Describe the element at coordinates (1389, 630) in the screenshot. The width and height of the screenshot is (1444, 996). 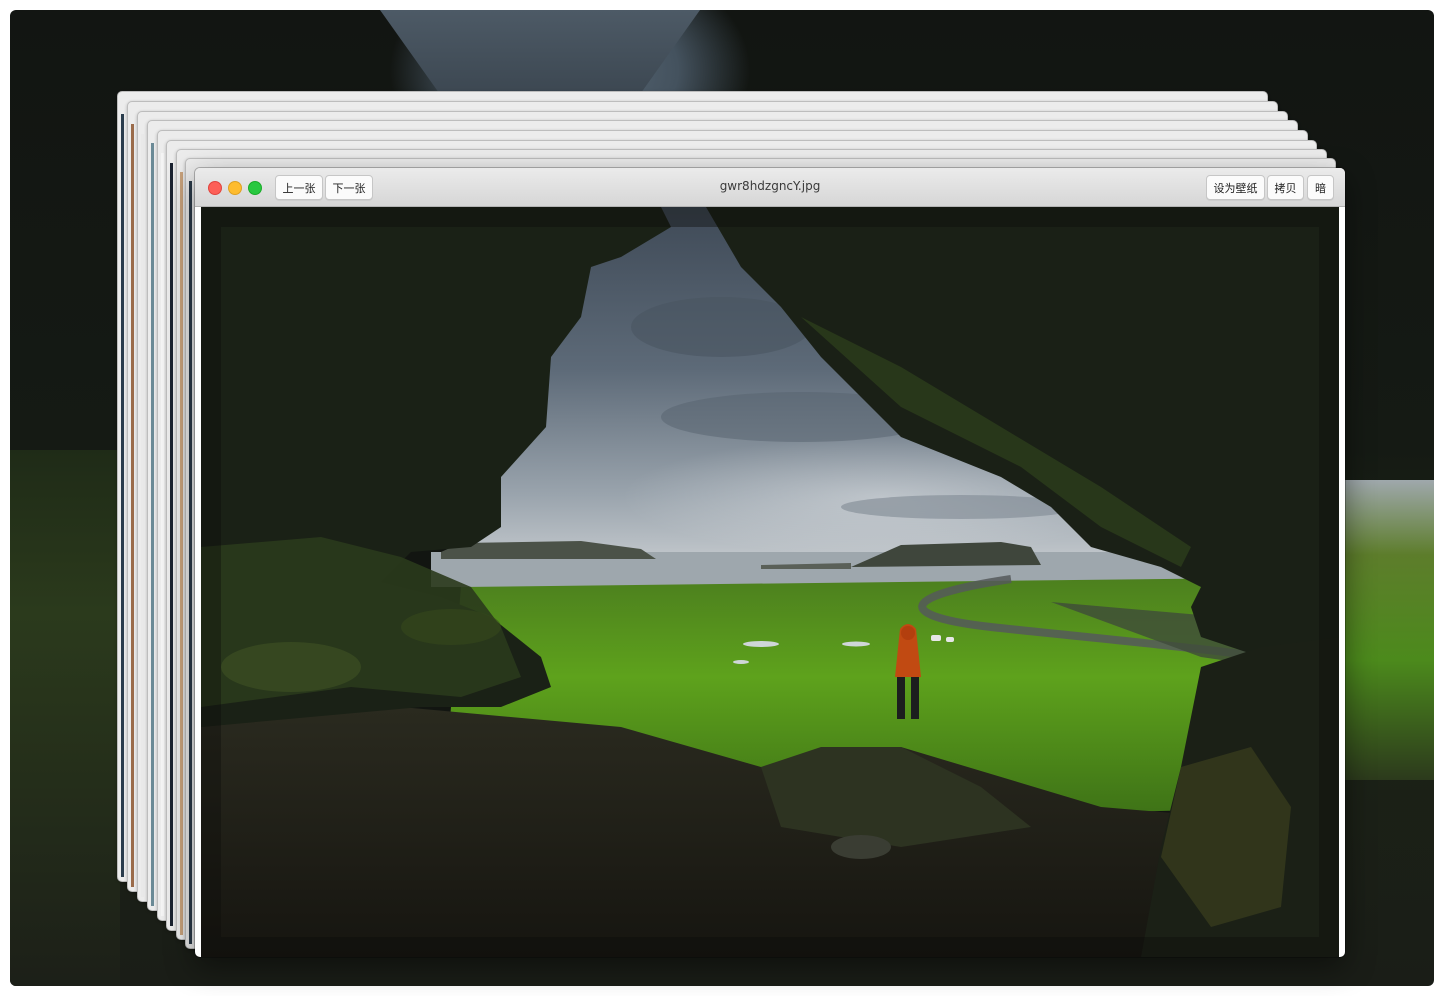
I see `wallpaper-field` at that location.